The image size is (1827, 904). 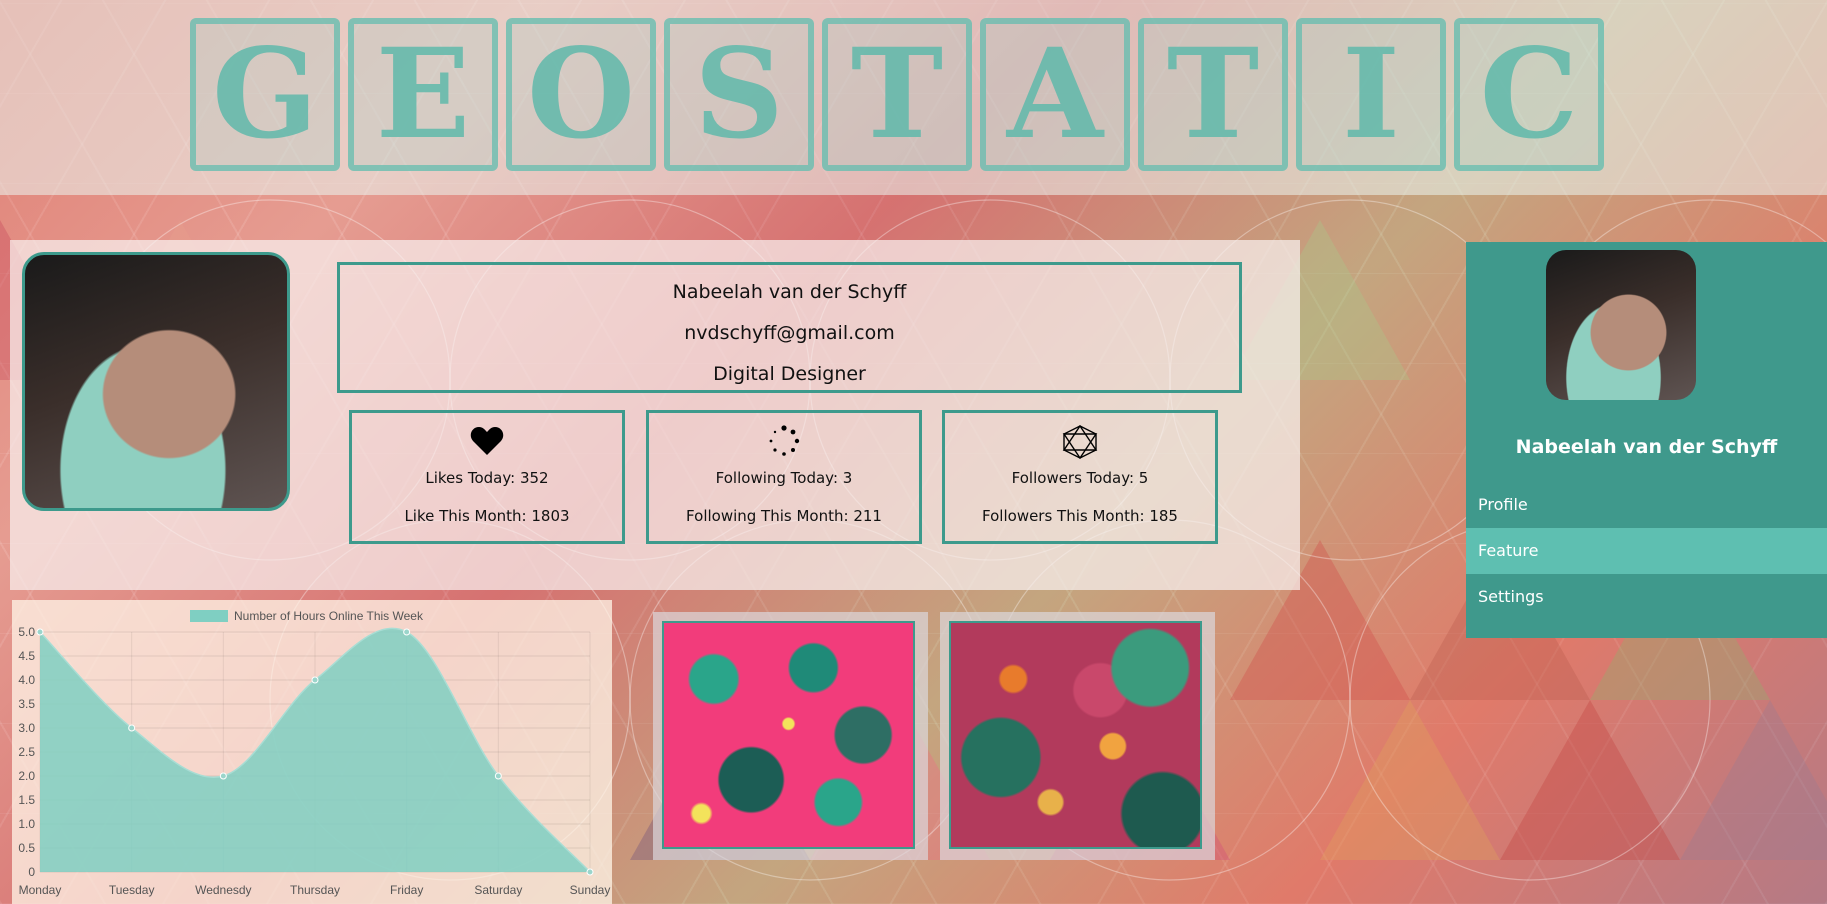 What do you see at coordinates (1646, 551) in the screenshot?
I see `sidebar-item-feature: Feature` at bounding box center [1646, 551].